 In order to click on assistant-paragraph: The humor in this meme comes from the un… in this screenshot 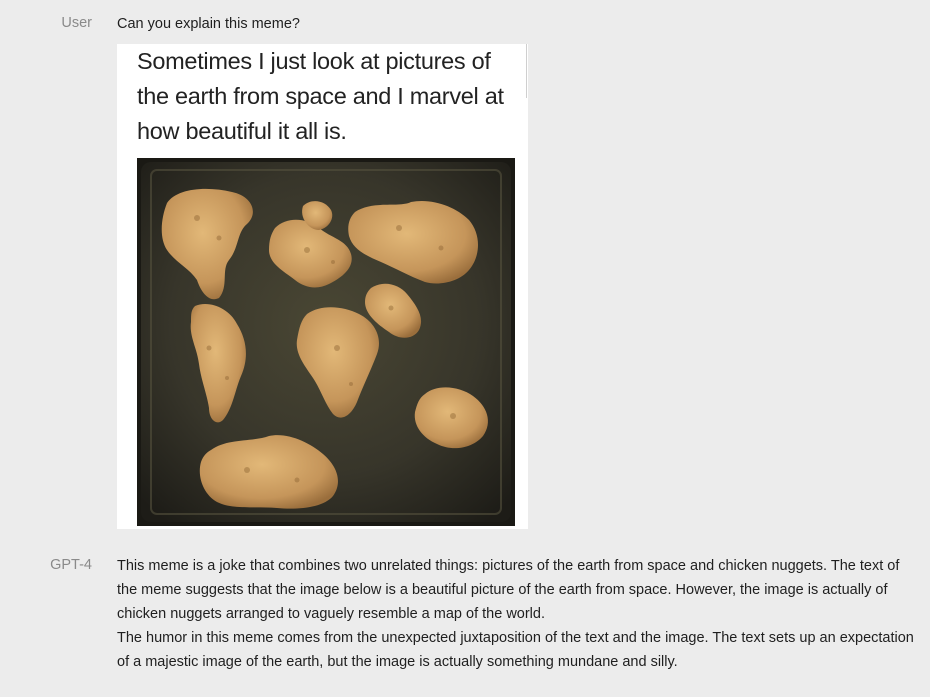, I will do `click(515, 650)`.